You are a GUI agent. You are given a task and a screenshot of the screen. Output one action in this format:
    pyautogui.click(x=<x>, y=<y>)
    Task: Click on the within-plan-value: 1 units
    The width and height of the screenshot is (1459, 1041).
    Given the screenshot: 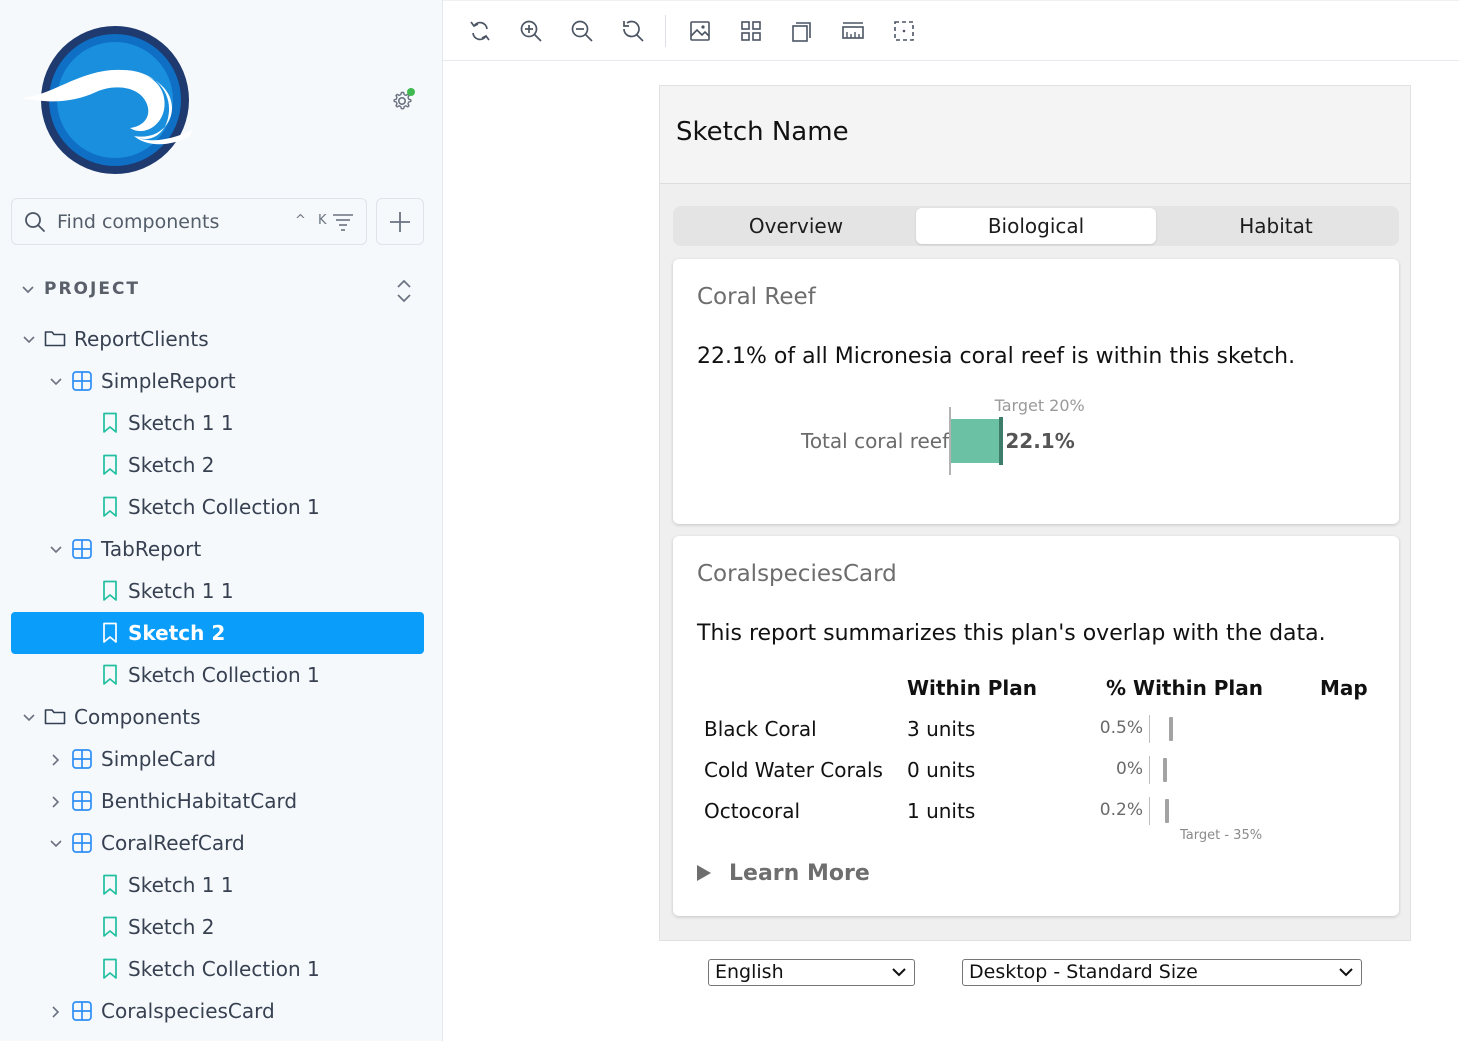 What is the action you would take?
    pyautogui.click(x=941, y=811)
    